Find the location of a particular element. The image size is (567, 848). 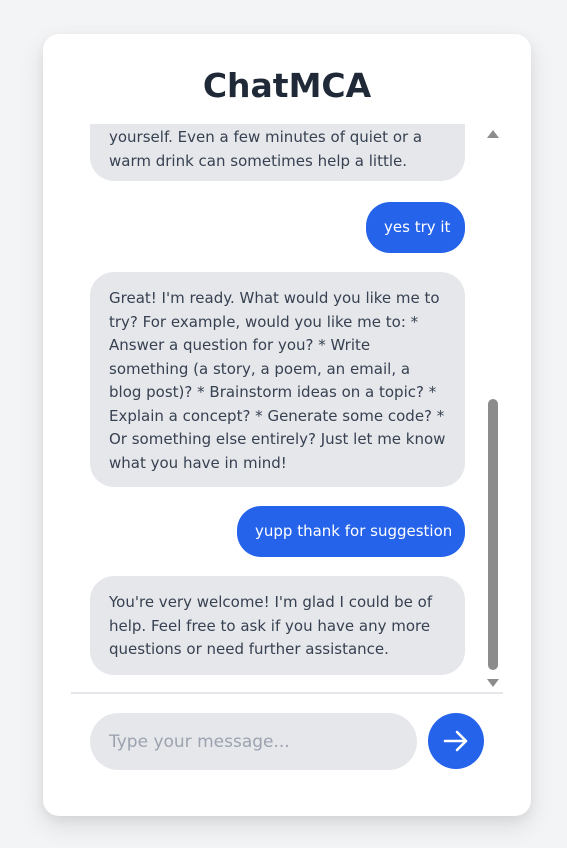

message-input is located at coordinates (253, 741).